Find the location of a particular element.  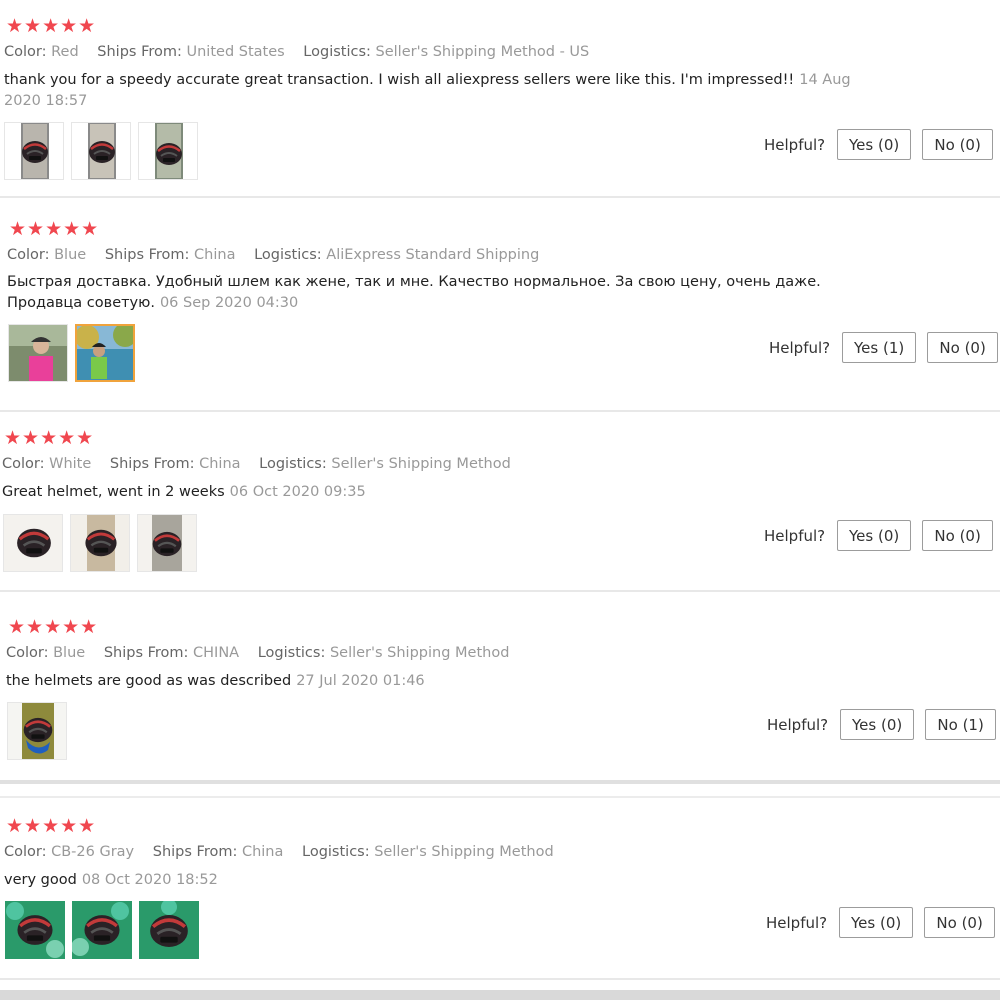

ships-from-value: CHINA is located at coordinates (216, 653).